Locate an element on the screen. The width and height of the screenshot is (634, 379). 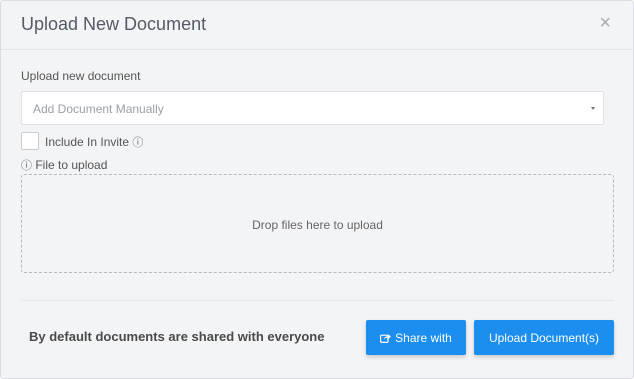
footer-divider is located at coordinates (317, 300).